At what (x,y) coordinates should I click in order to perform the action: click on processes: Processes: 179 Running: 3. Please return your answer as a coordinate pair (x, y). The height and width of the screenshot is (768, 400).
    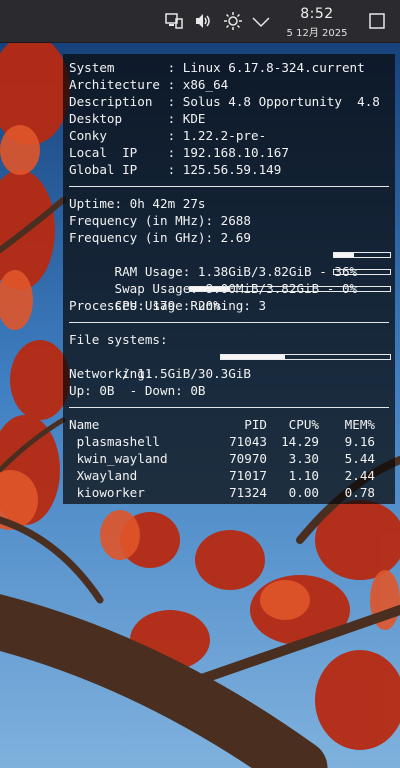
    Looking at the image, I should click on (168, 305).